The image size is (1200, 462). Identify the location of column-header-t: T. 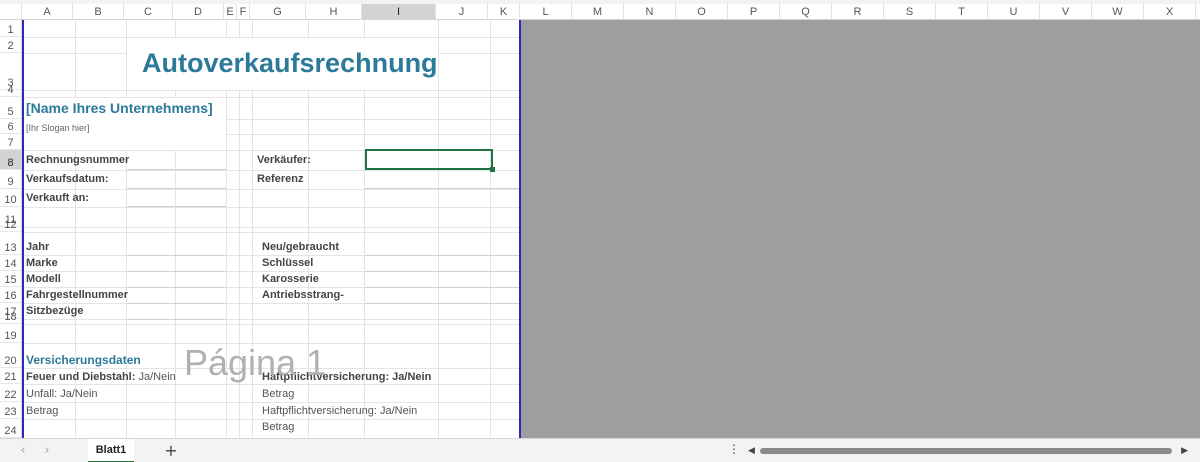
(962, 12).